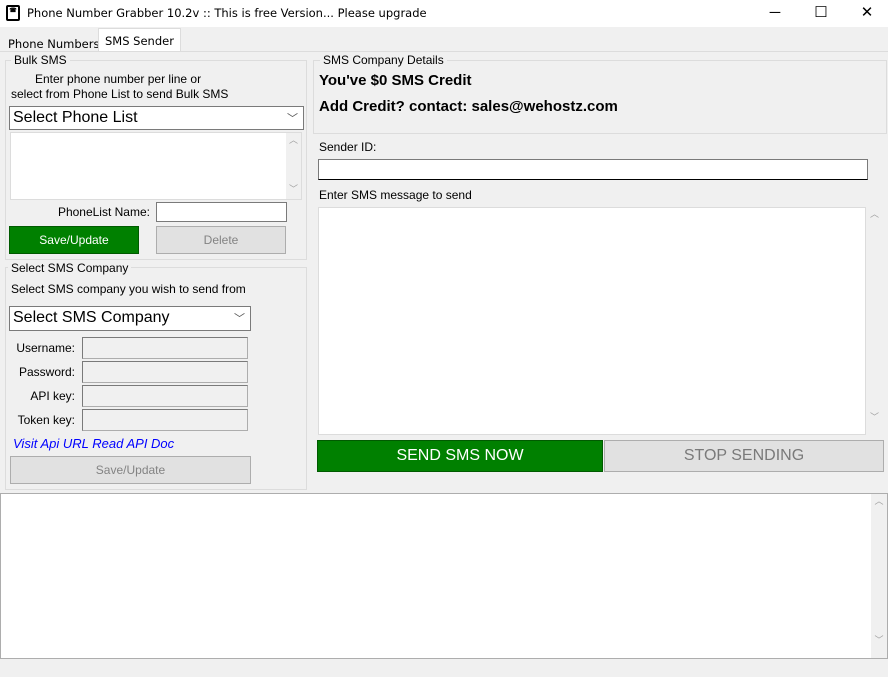 The image size is (888, 677). Describe the element at coordinates (118, 79) in the screenshot. I see `bulk-instructions-1: Enter phone number per line or` at that location.